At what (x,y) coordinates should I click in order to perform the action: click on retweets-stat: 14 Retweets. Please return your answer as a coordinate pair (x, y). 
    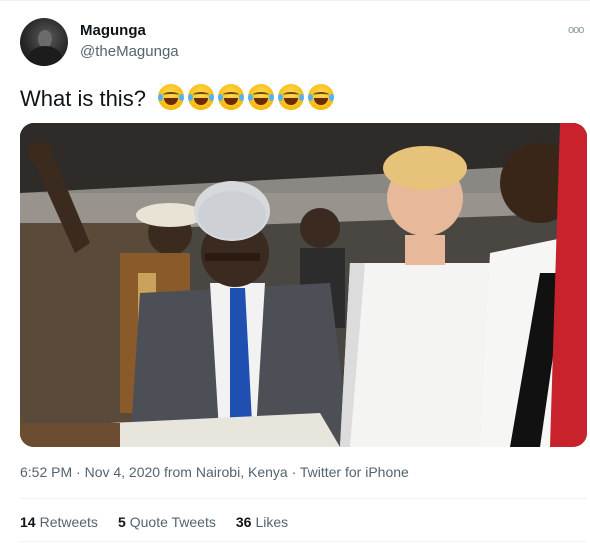
    Looking at the image, I should click on (59, 522).